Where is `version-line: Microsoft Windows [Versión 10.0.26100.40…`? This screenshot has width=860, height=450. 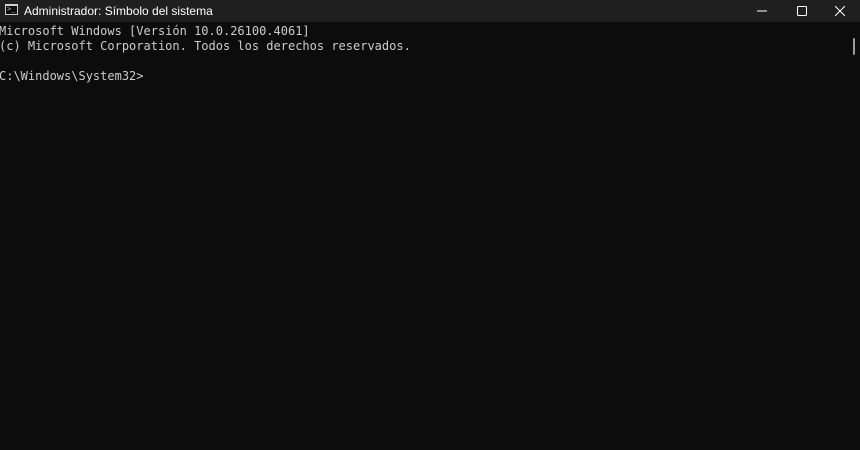 version-line: Microsoft Windows [Versión 10.0.26100.40… is located at coordinates (155, 31).